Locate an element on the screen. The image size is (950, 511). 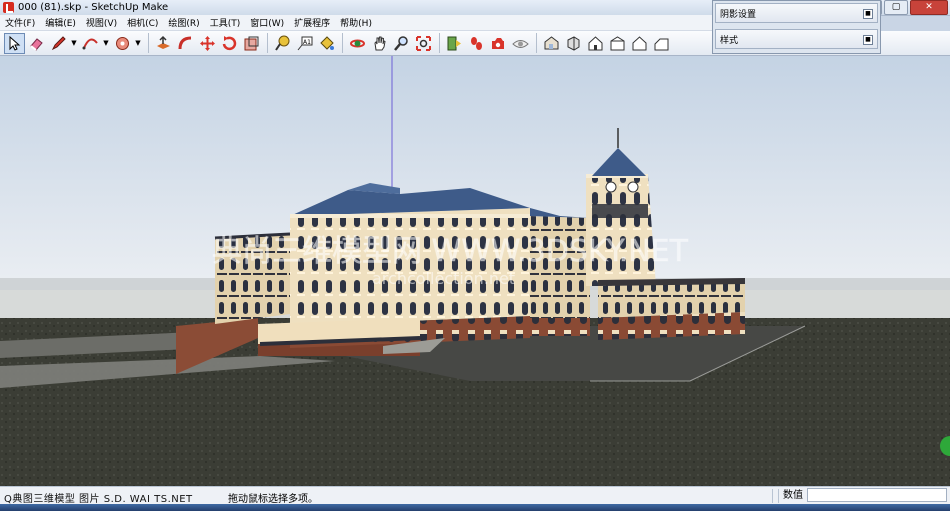
section-plane-icon is located at coordinates (454, 43).